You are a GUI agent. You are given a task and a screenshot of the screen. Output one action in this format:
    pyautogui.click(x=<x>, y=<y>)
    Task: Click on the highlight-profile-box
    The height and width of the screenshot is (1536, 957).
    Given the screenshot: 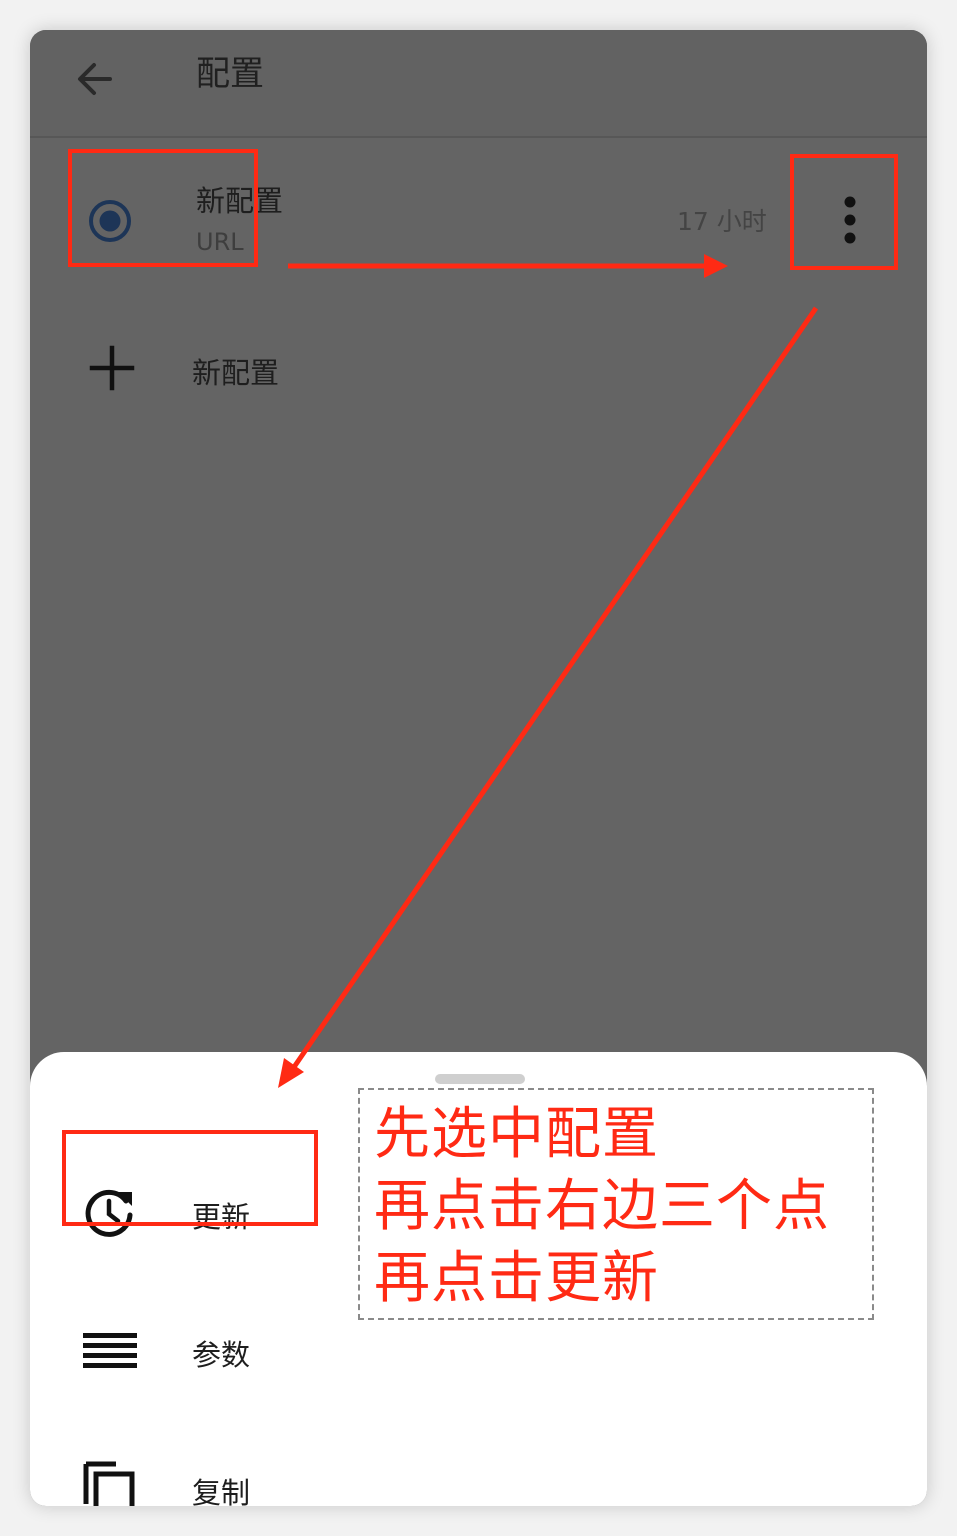 What is the action you would take?
    pyautogui.click(x=163, y=208)
    